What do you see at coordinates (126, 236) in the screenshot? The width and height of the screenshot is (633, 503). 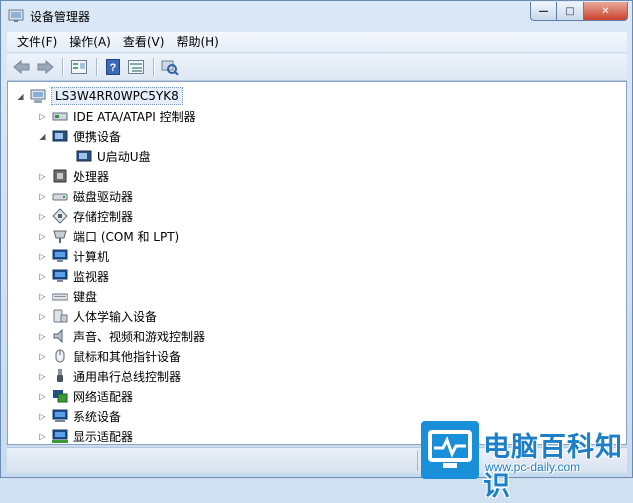 I see `tree-item-label: 端口 (COM 和 LPT)` at bounding box center [126, 236].